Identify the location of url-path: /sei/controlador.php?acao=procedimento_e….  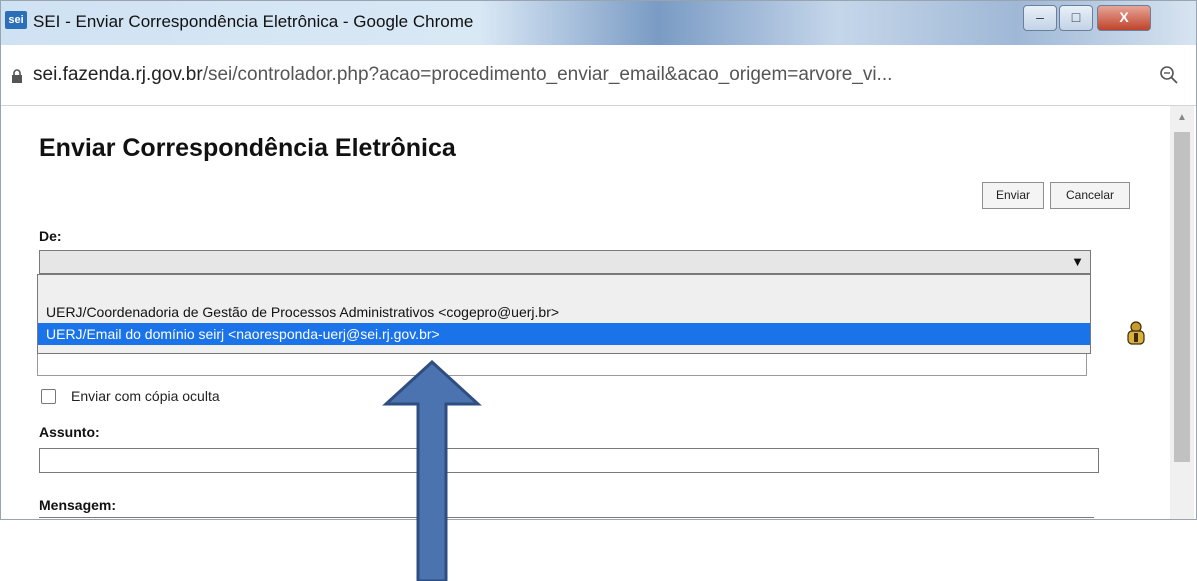
(547, 74).